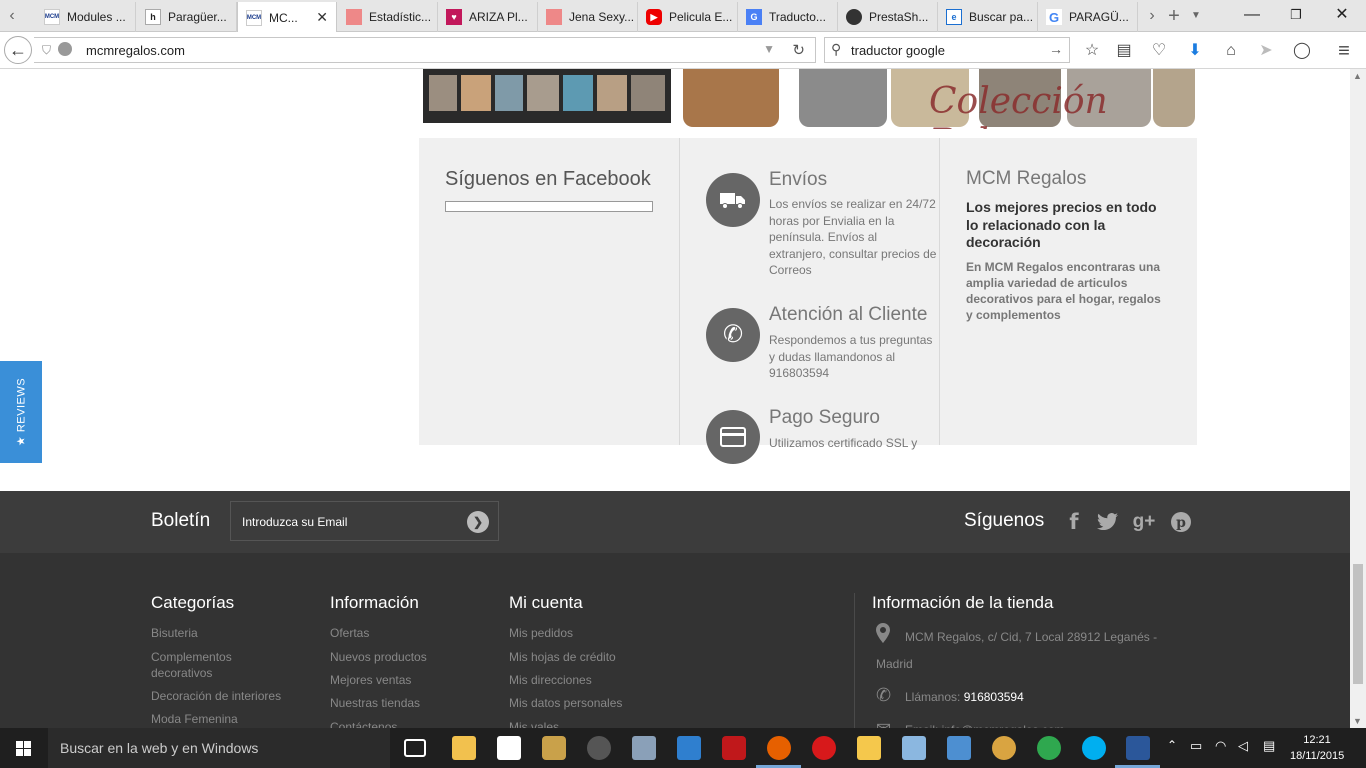 The image size is (1366, 768). Describe the element at coordinates (914, 748) in the screenshot. I see `image-viewer-icon` at that location.